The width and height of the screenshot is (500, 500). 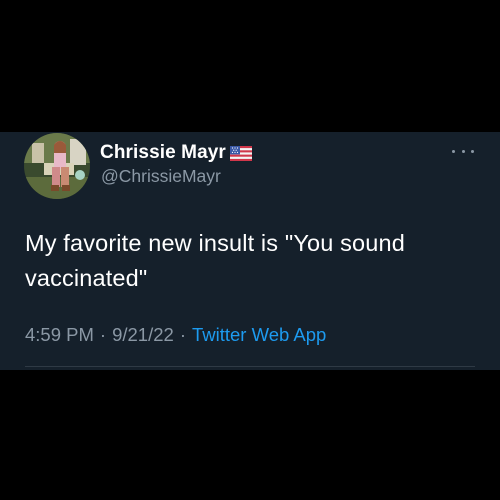 What do you see at coordinates (175, 335) in the screenshot?
I see `tweet-meta: 4:59 PM · 9/21/22 · Twitter Web App` at bounding box center [175, 335].